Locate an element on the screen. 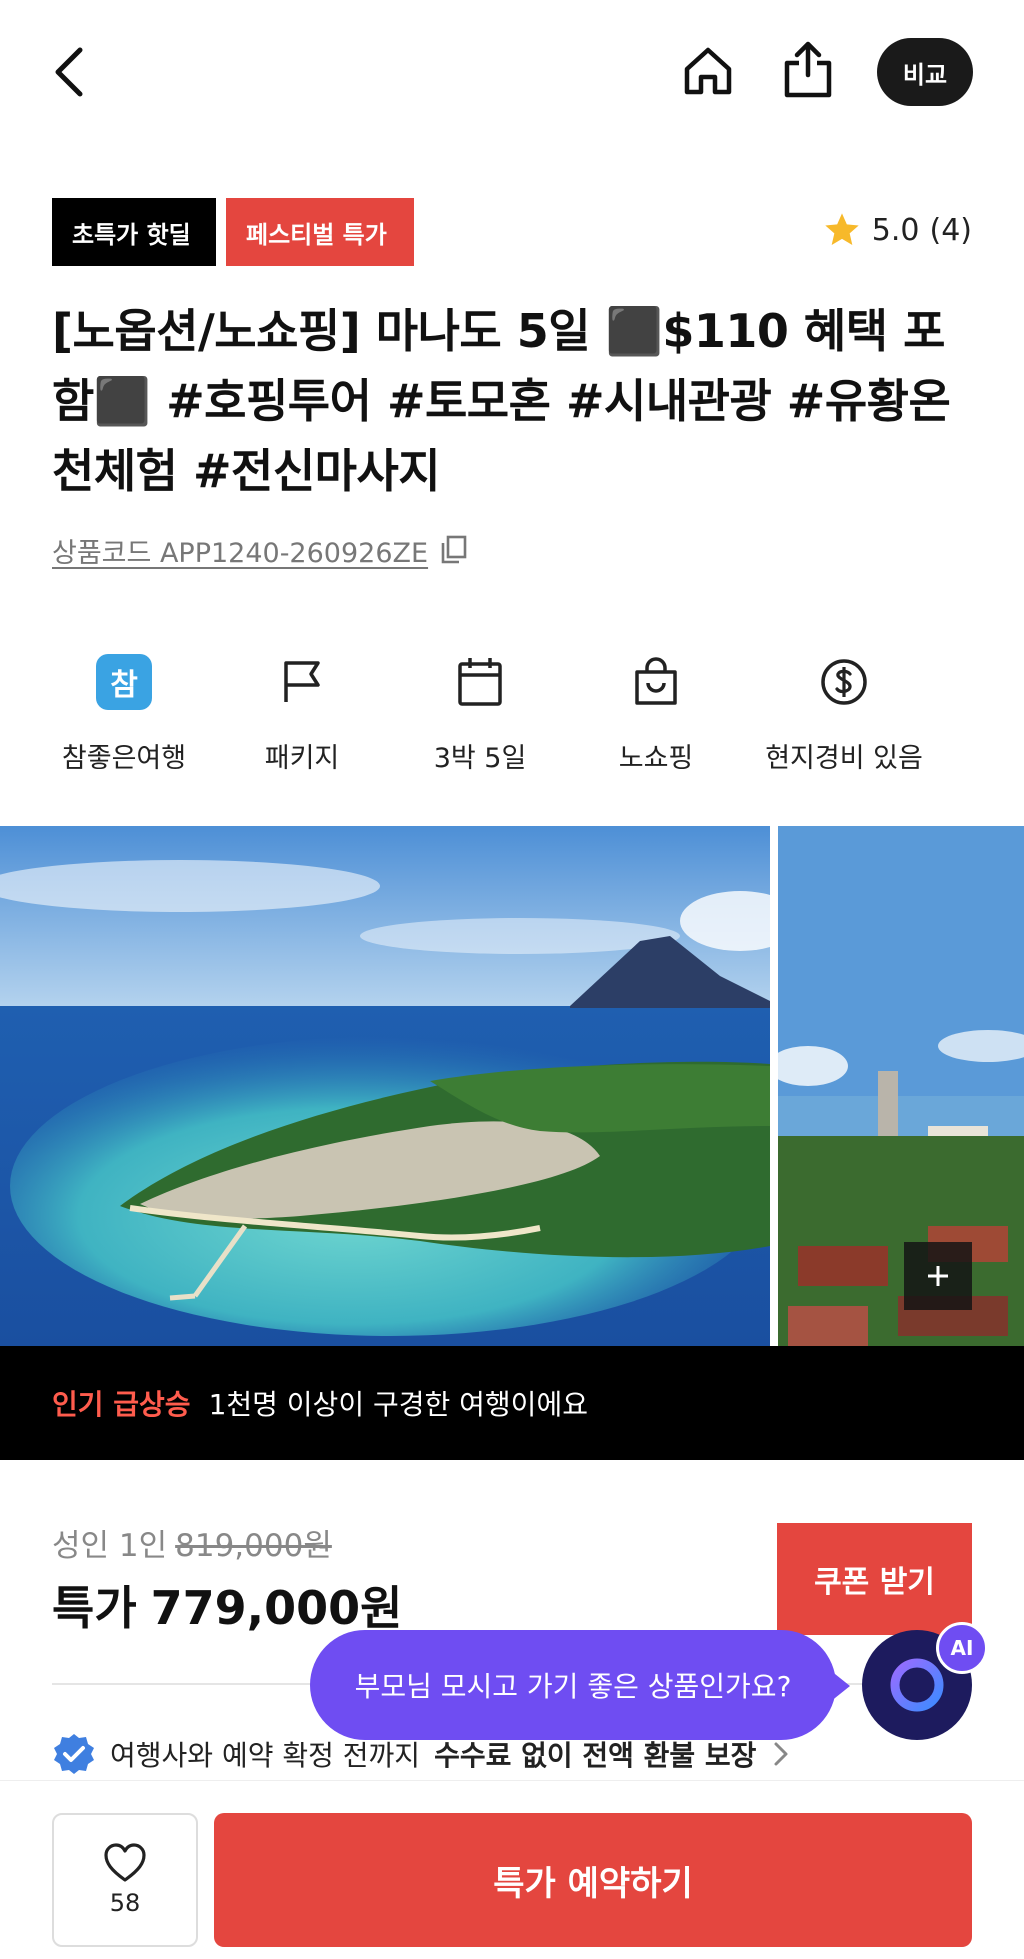  chevron-left-icon is located at coordinates (69, 72).